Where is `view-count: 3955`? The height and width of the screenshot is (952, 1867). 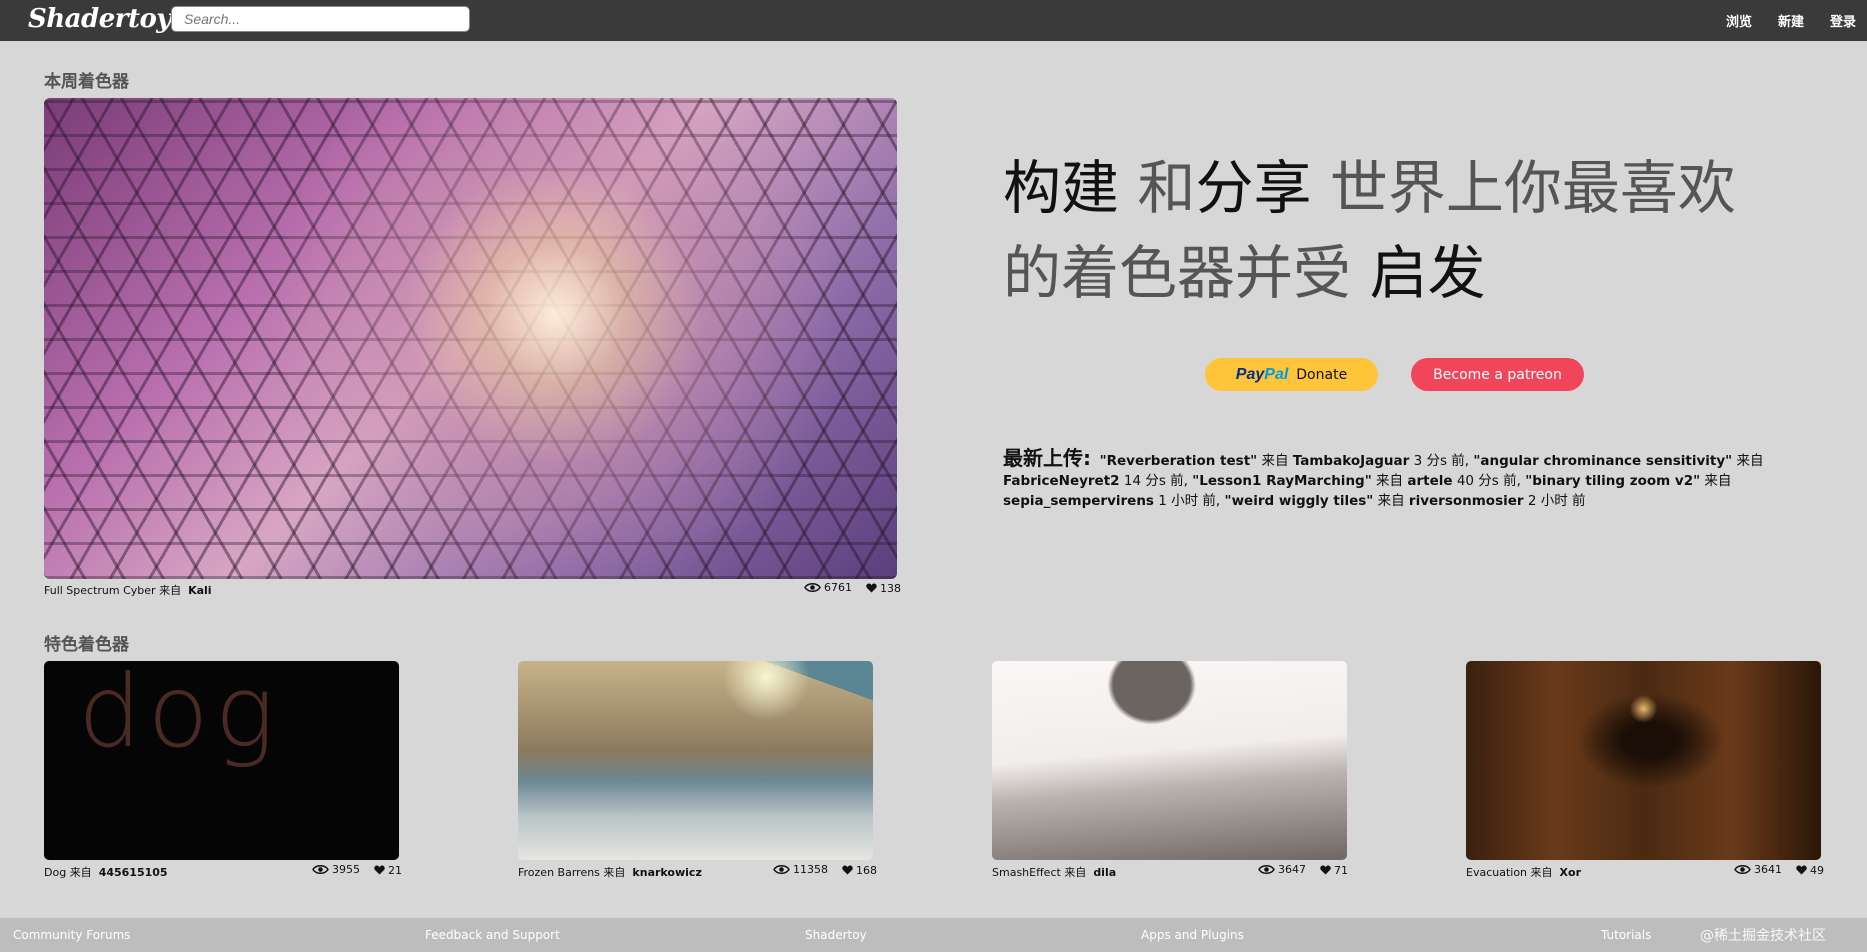
view-count: 3955 is located at coordinates (346, 869).